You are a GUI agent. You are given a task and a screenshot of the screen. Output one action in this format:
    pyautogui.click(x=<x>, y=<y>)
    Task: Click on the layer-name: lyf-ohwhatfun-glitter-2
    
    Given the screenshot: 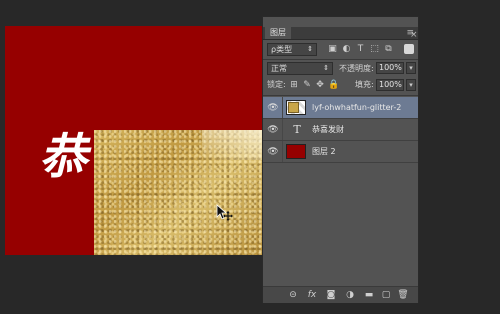 What is the action you would take?
    pyautogui.click(x=356, y=108)
    